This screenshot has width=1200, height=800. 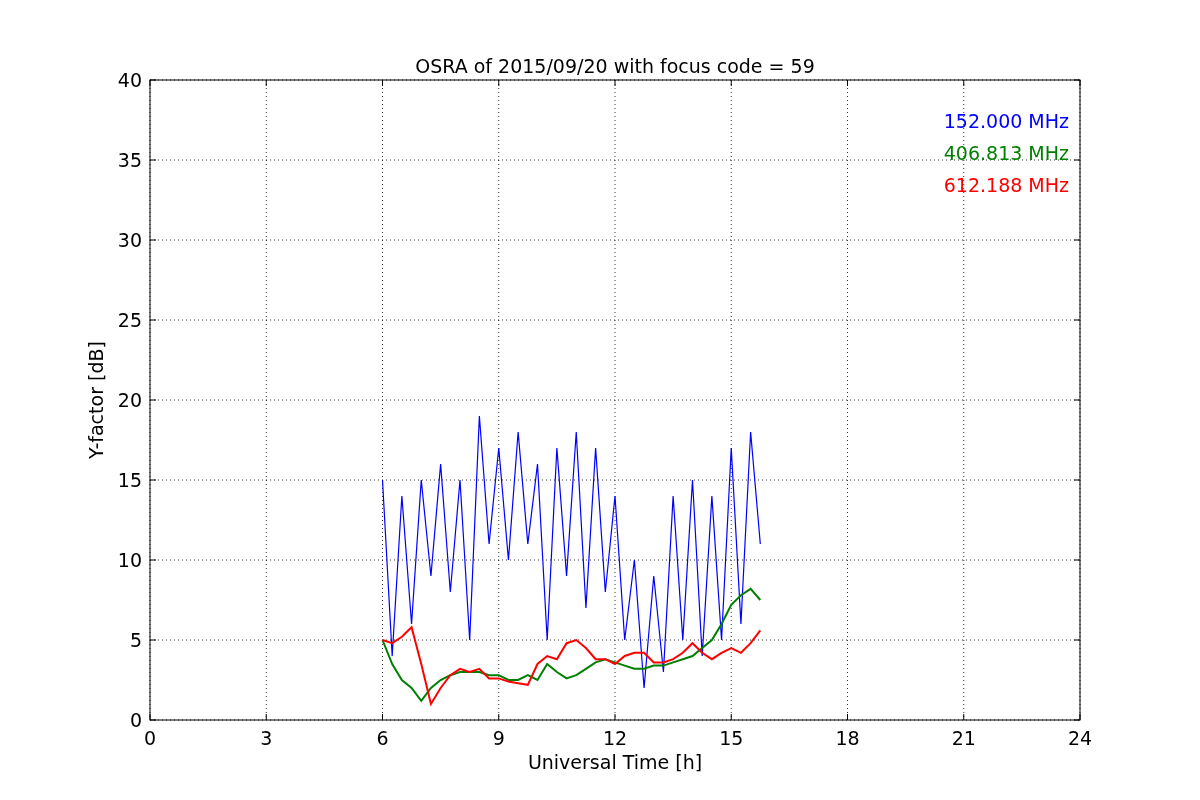 What do you see at coordinates (129, 480) in the screenshot?
I see `y-tick-label: 15` at bounding box center [129, 480].